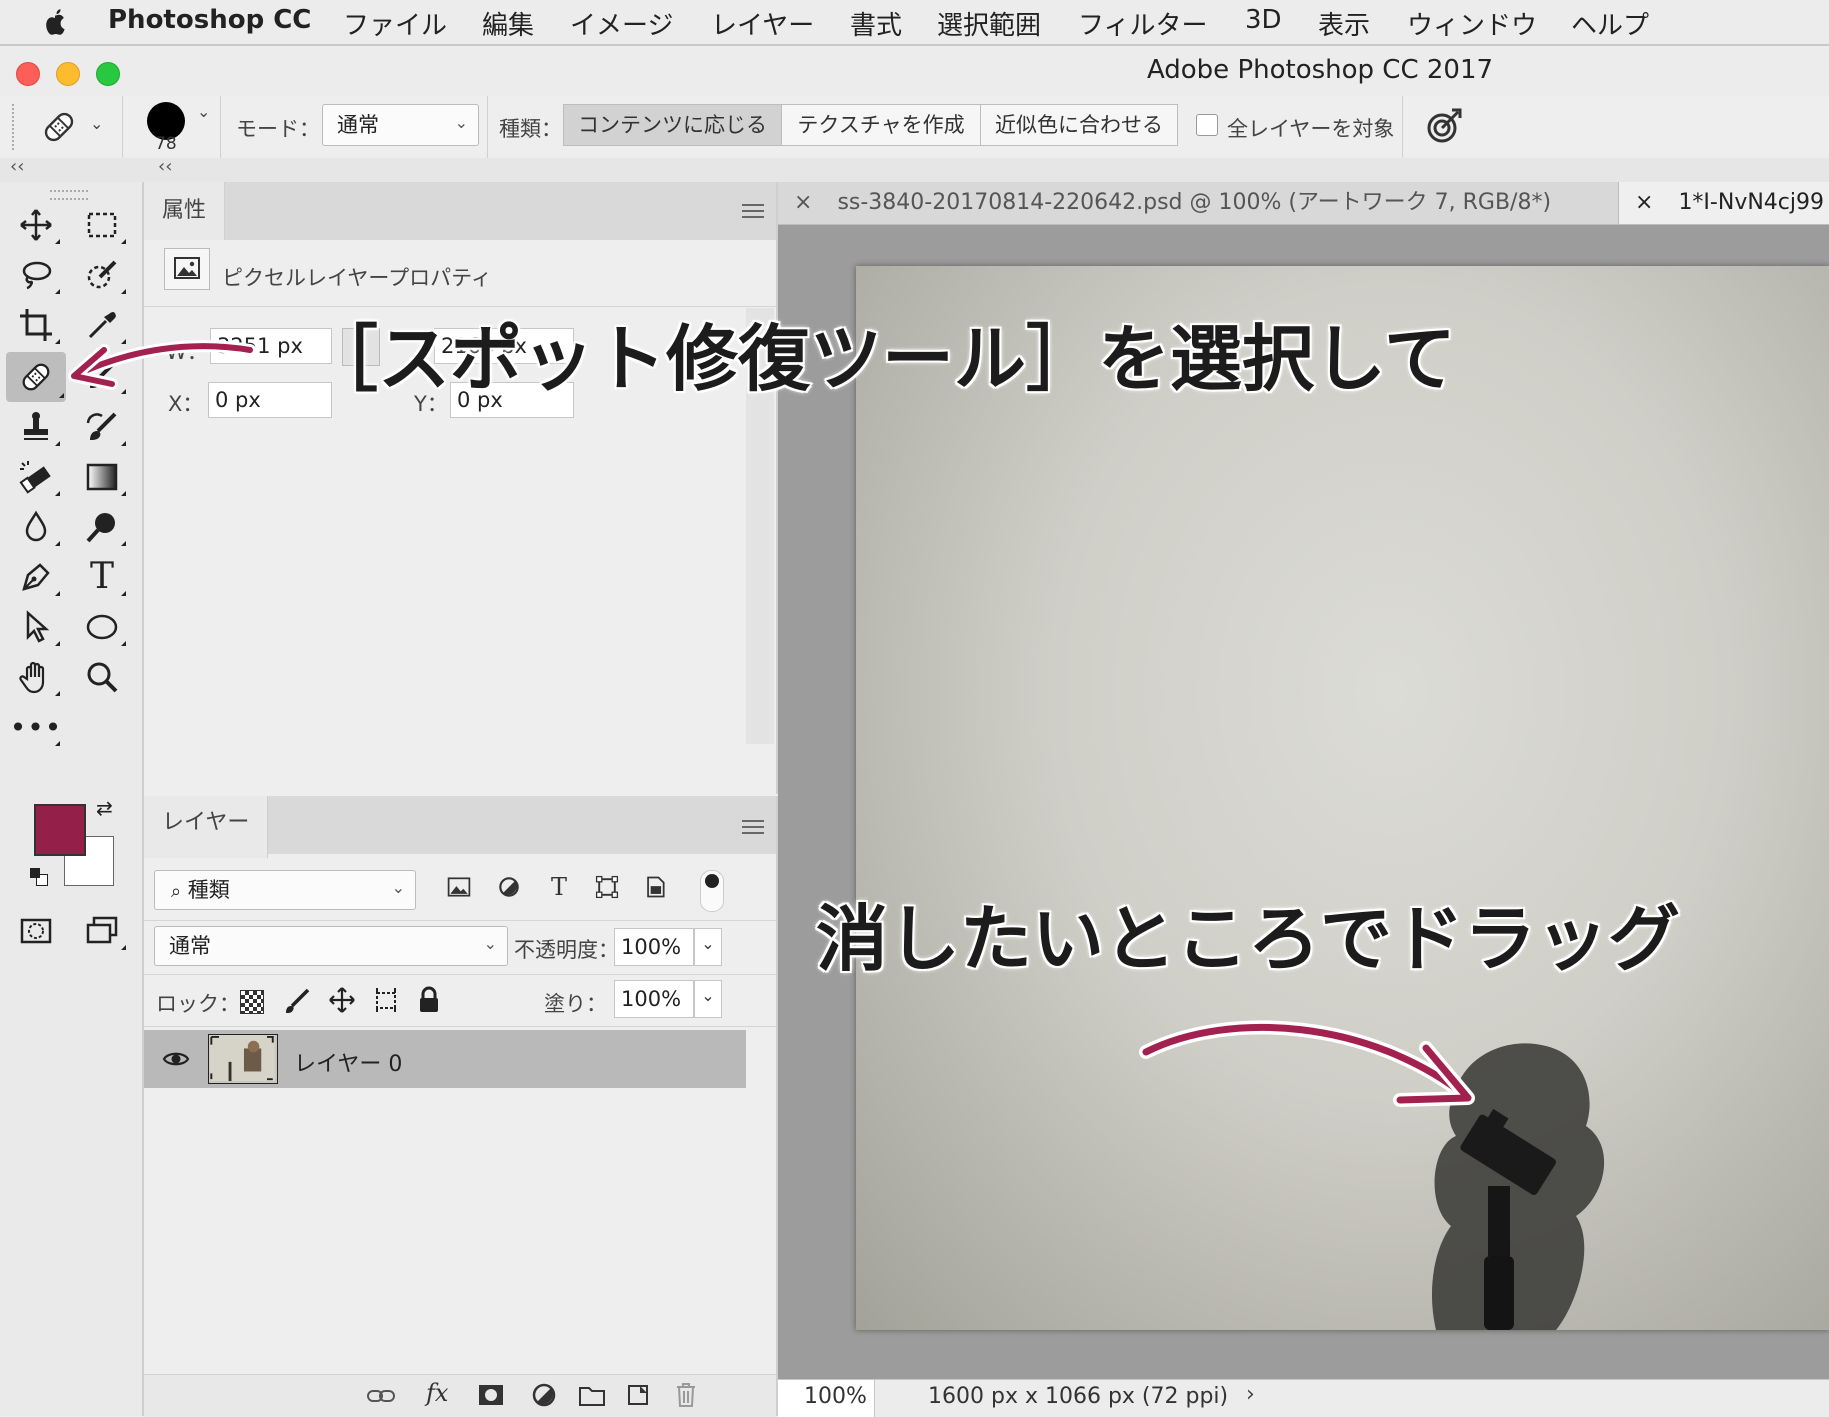  Describe the element at coordinates (638, 1395) in the screenshot. I see `new-layer-icon` at that location.